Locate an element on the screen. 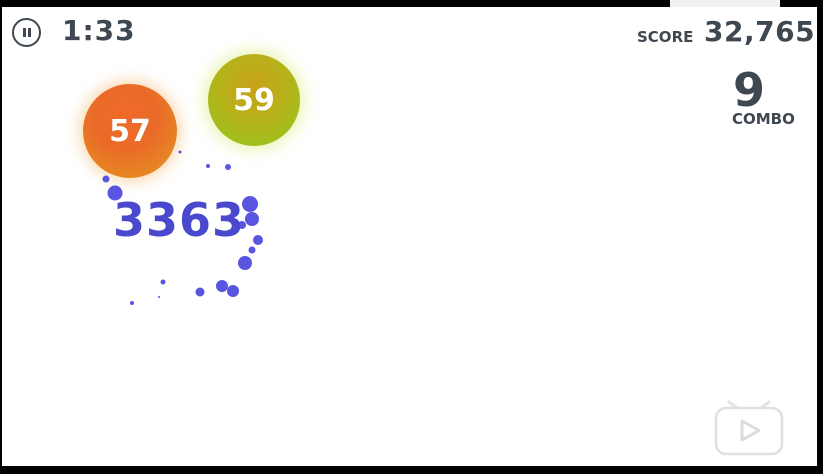 This screenshot has height=474, width=823. top-strip is located at coordinates (725, 3).